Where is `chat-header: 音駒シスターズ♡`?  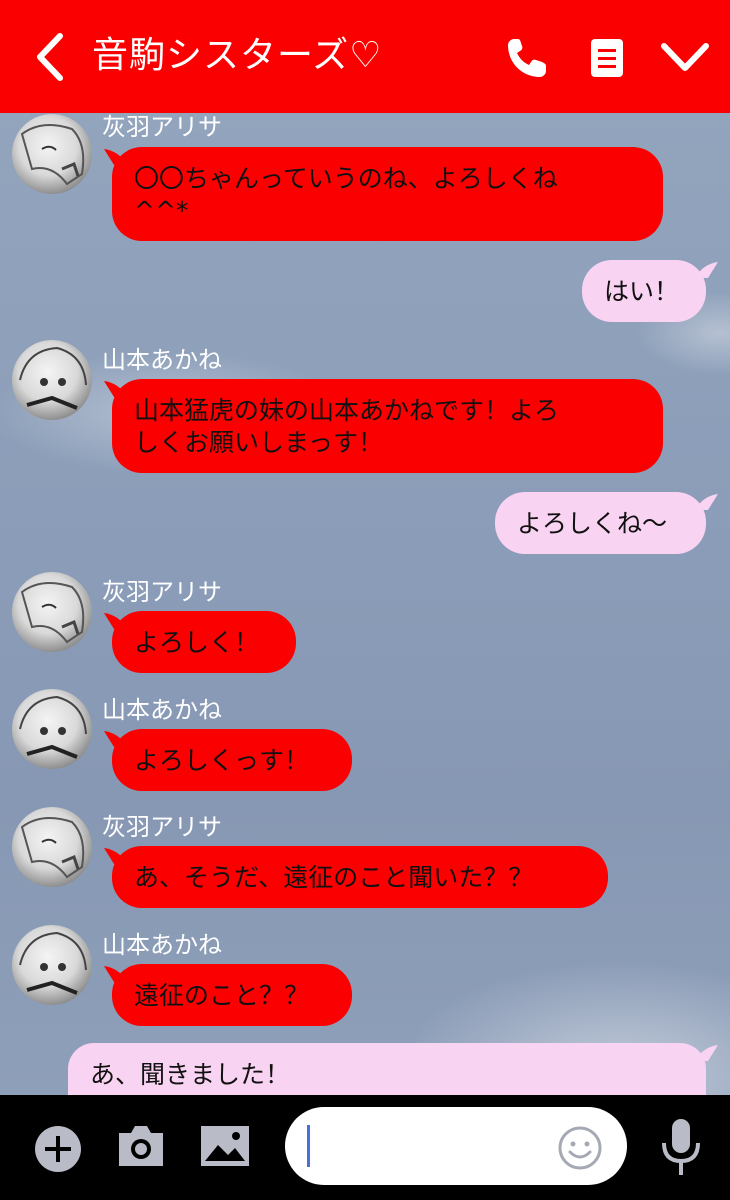 chat-header: 音駒シスターズ♡ is located at coordinates (365, 56).